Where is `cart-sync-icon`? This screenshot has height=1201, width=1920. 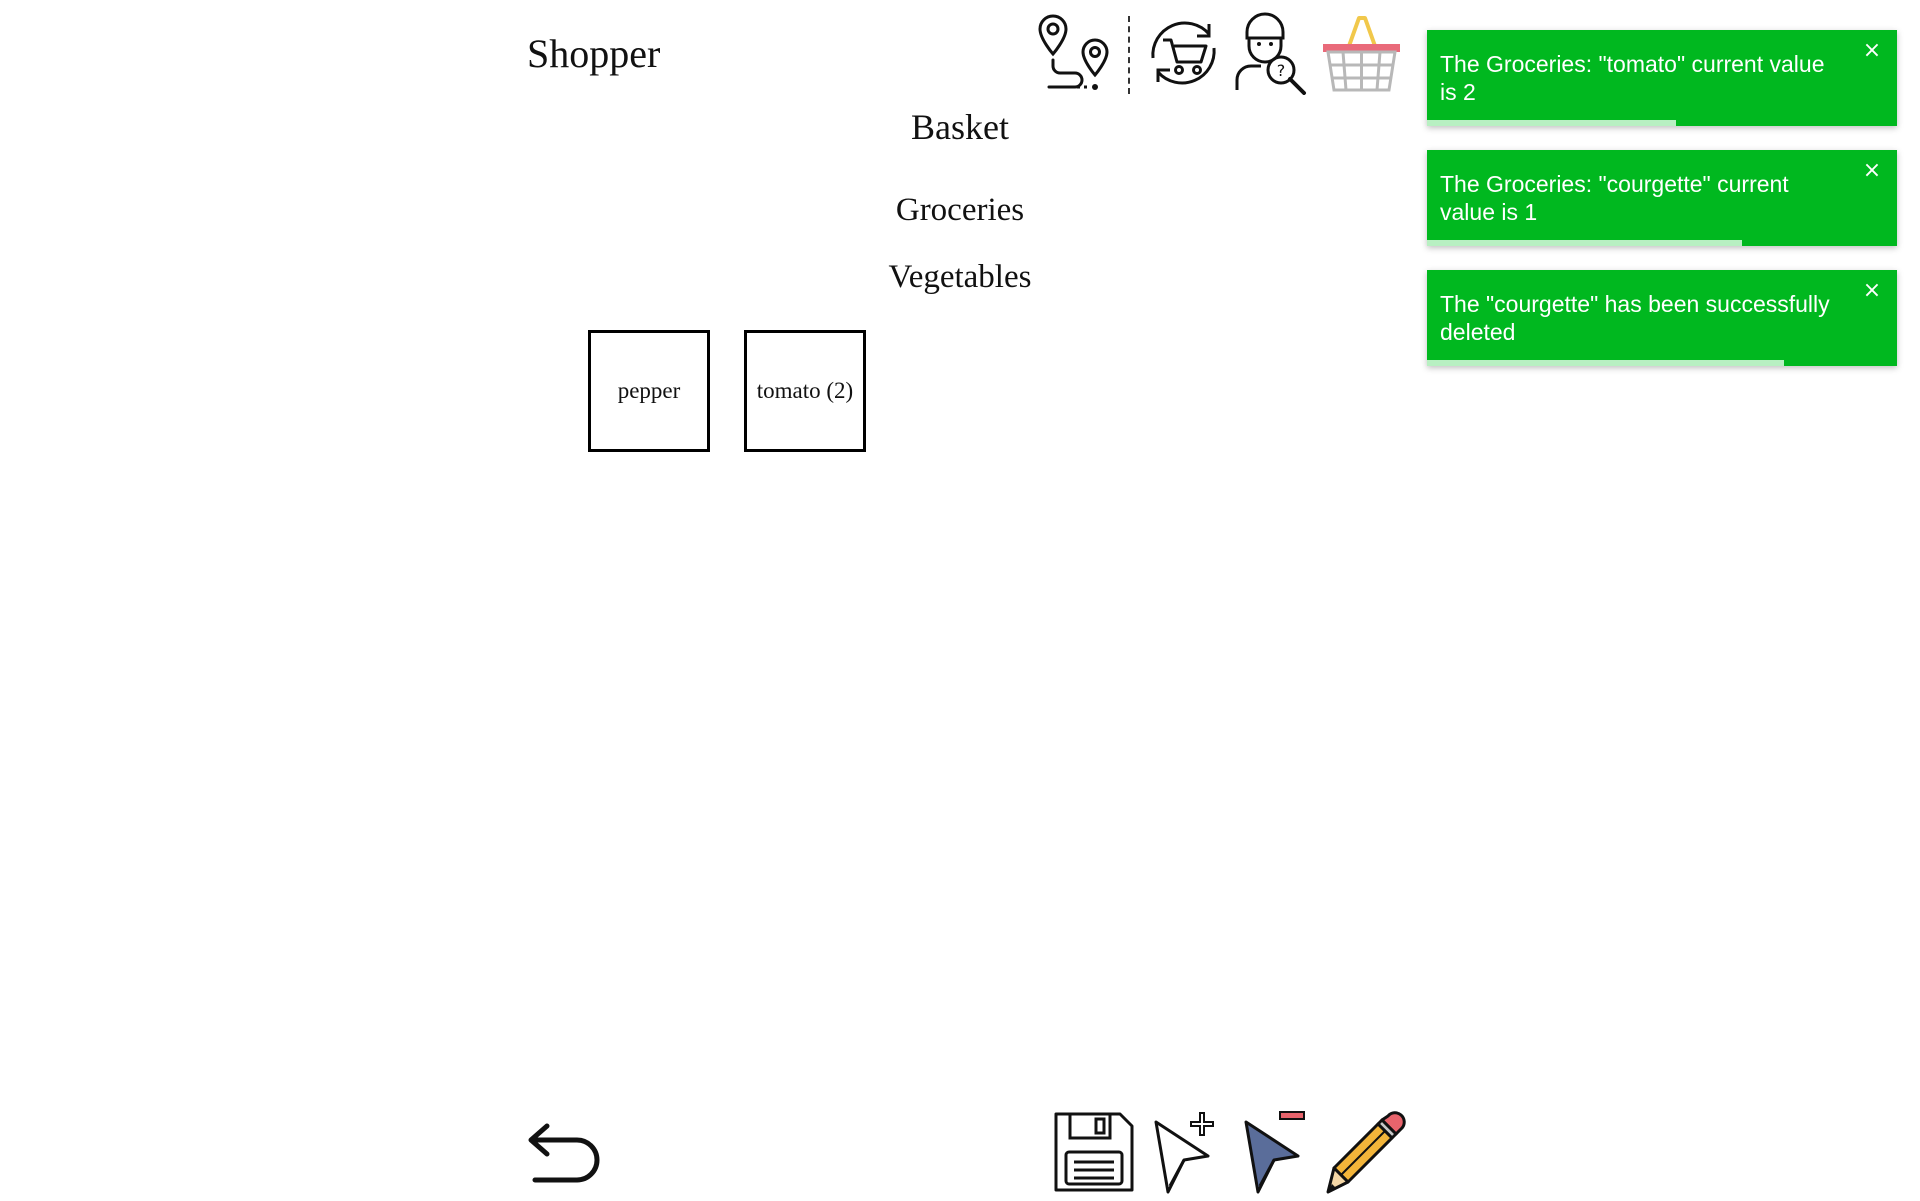
cart-sync-icon is located at coordinates (1183, 52).